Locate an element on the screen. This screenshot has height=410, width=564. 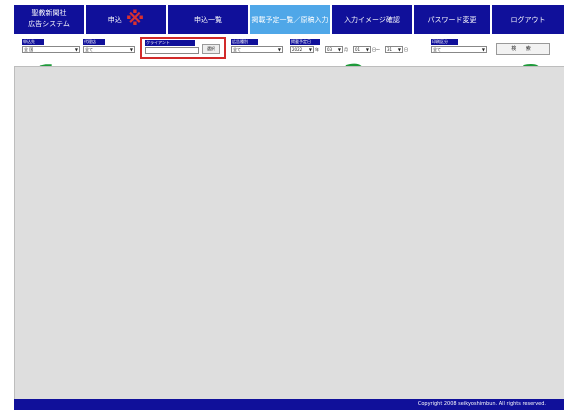
nav-schedule-list-label: 掲載予定一覧／原稿入力 is located at coordinates (290, 19).